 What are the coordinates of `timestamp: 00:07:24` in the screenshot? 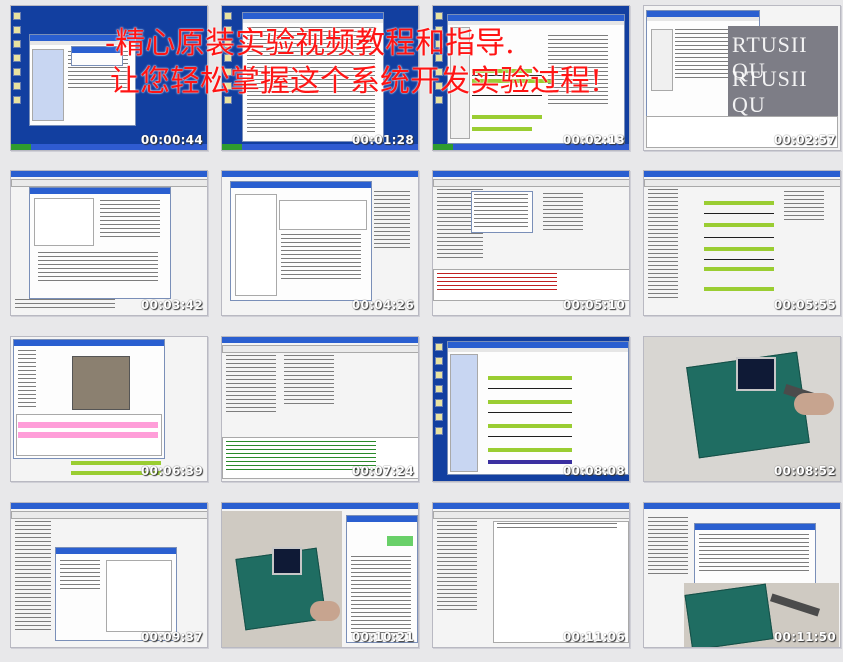 It's located at (382, 471).